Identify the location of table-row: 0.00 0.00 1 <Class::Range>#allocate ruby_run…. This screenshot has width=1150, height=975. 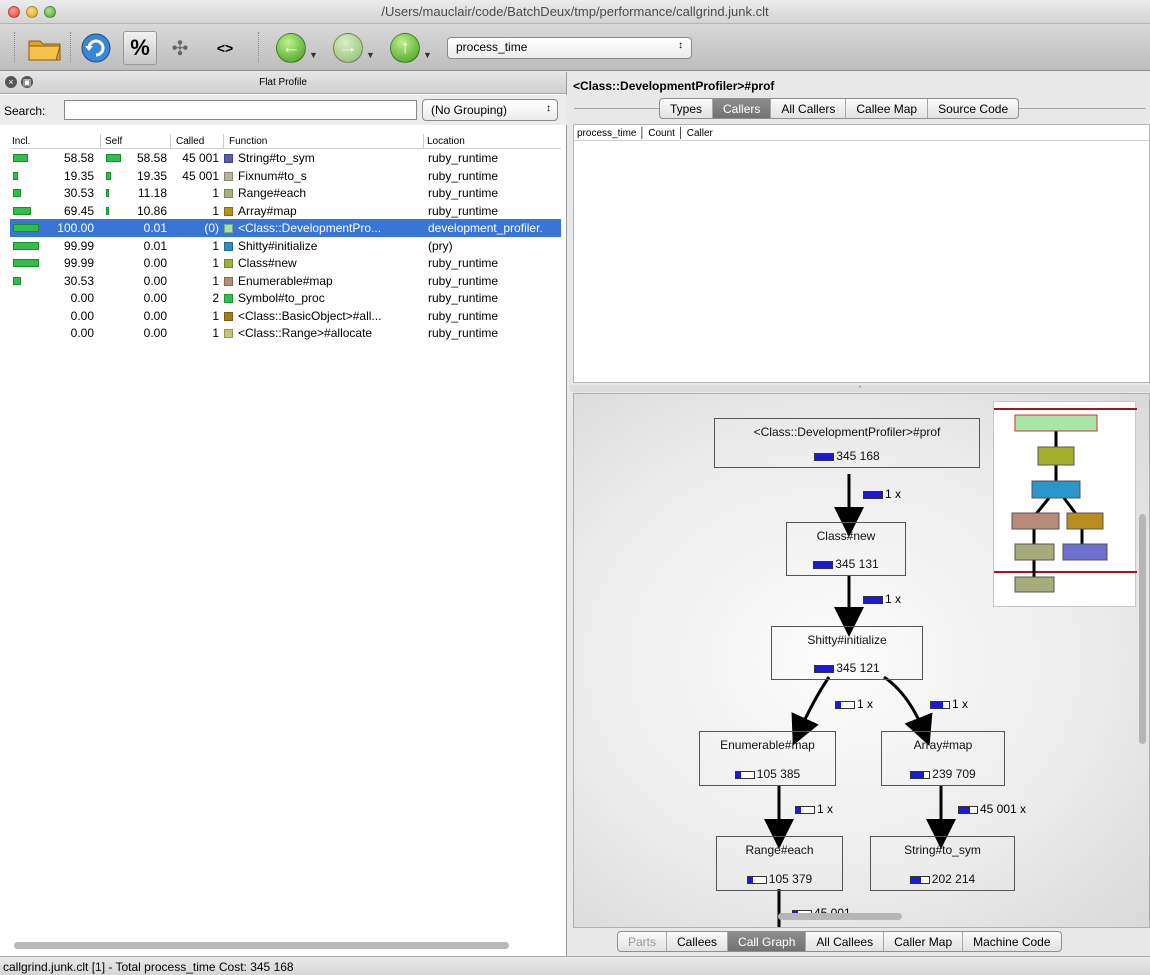
(285, 333).